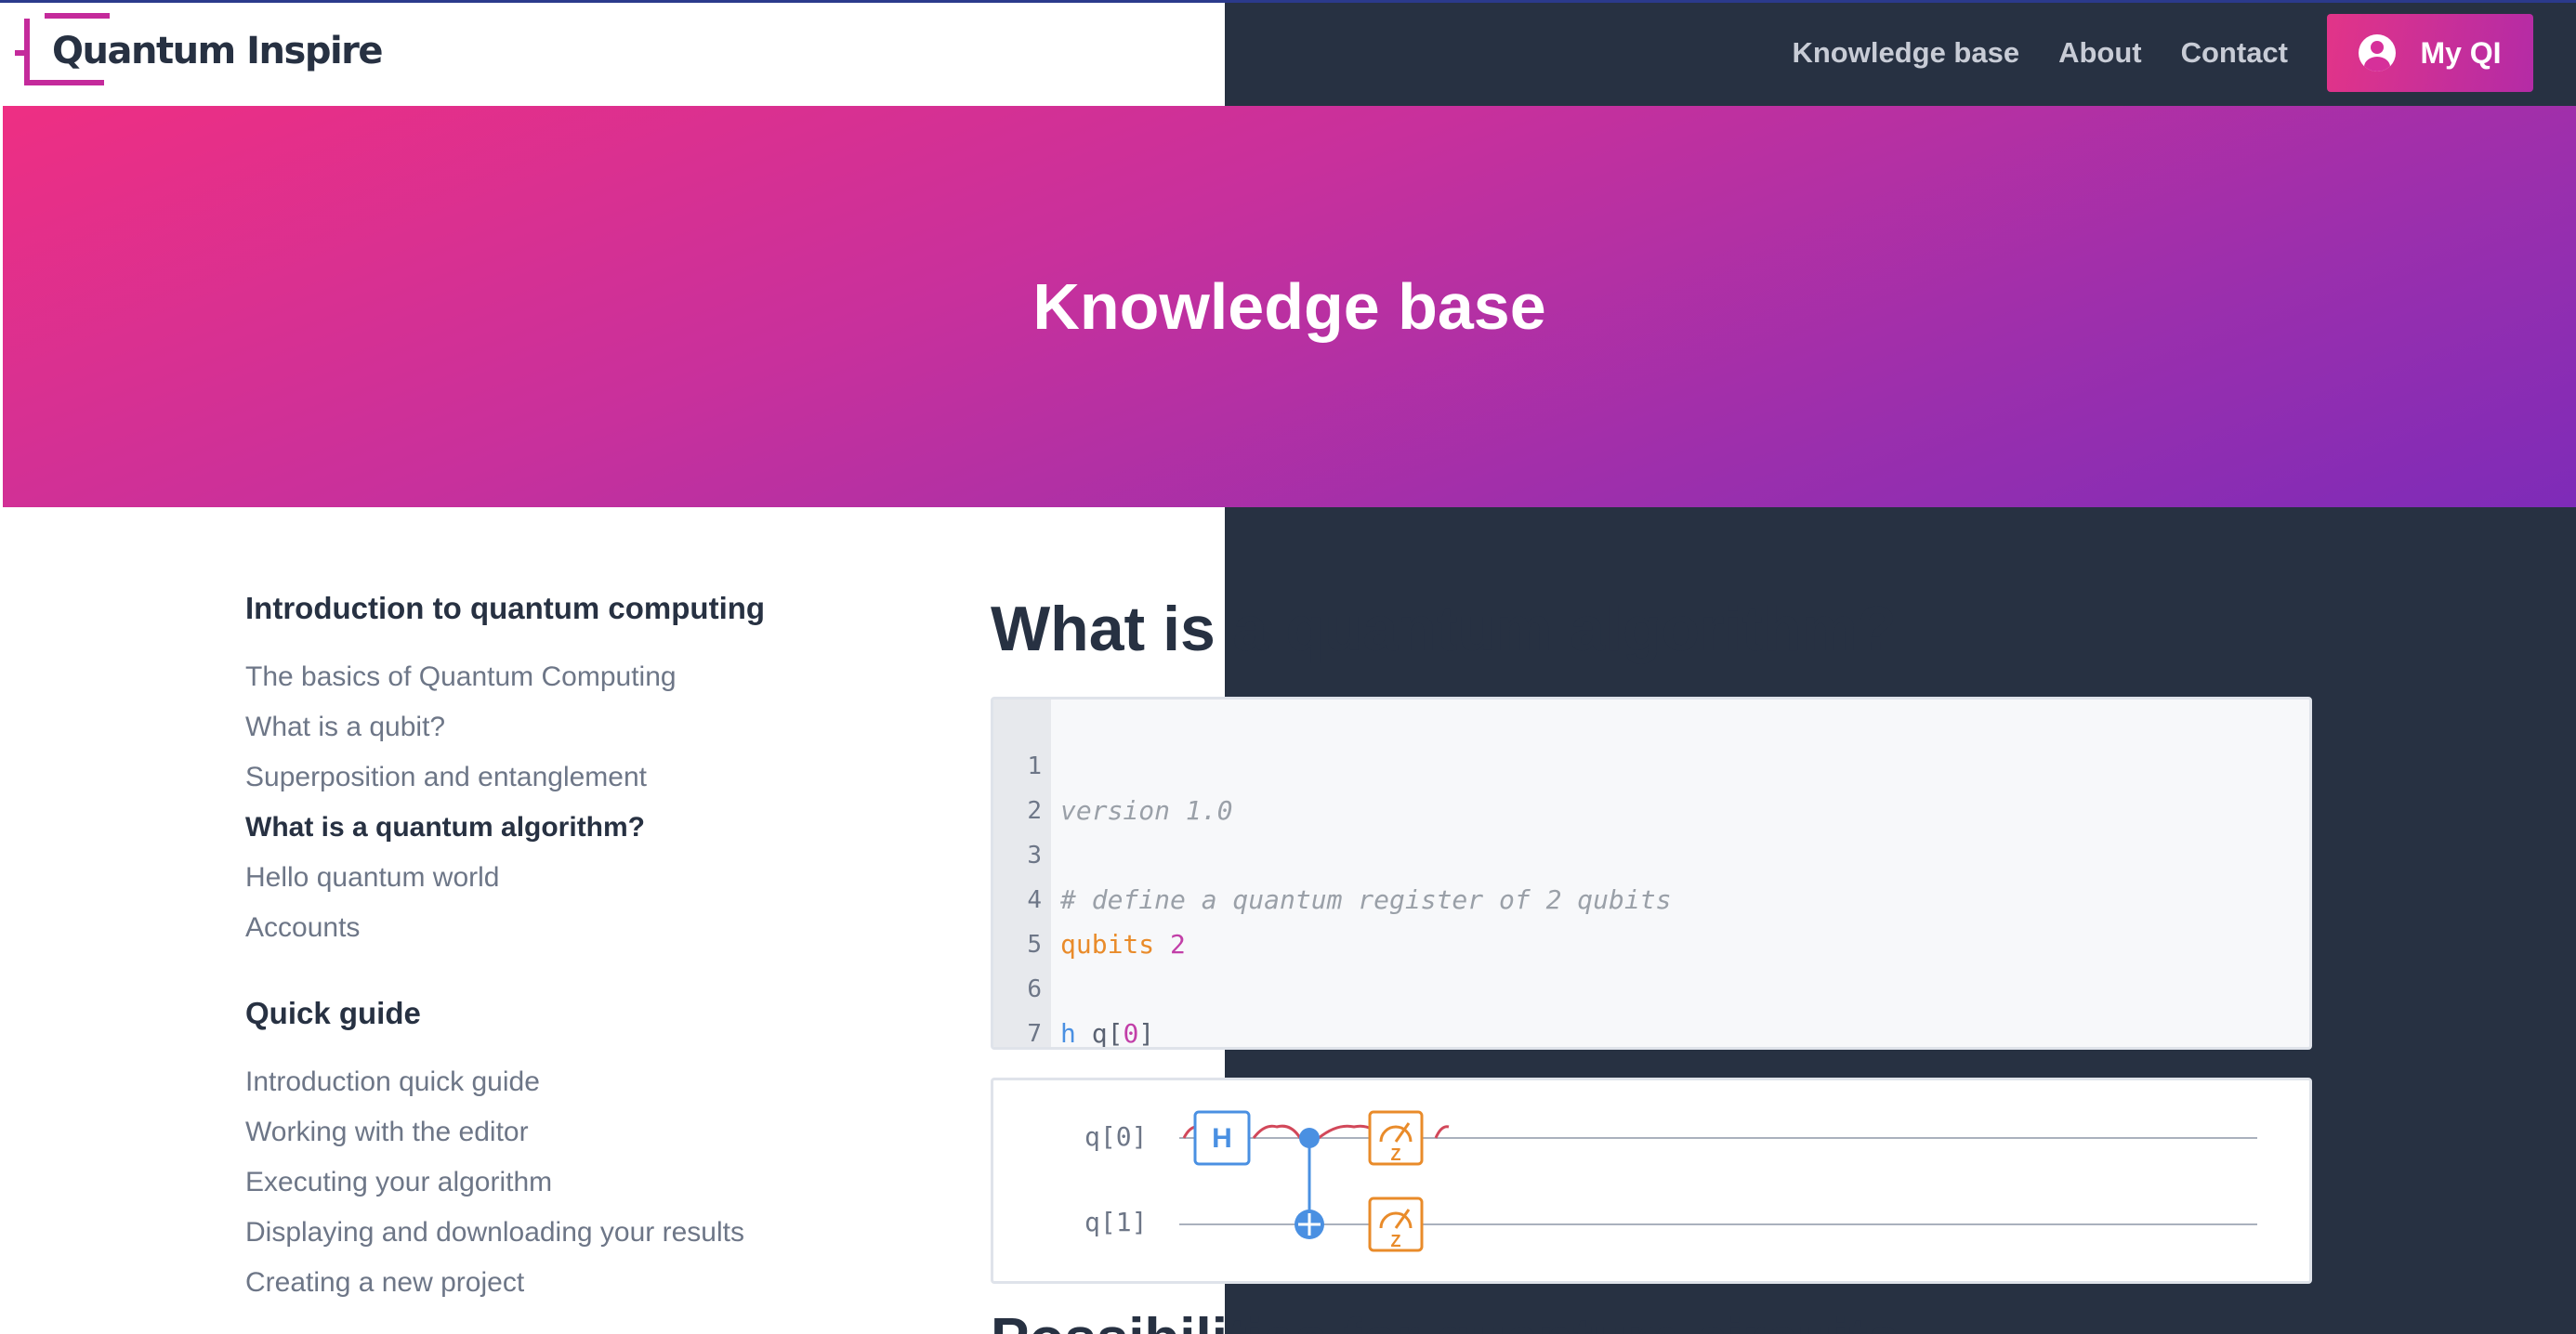  What do you see at coordinates (570, 878) in the screenshot?
I see `sidebar-item-hello-world: Hello quantum world` at bounding box center [570, 878].